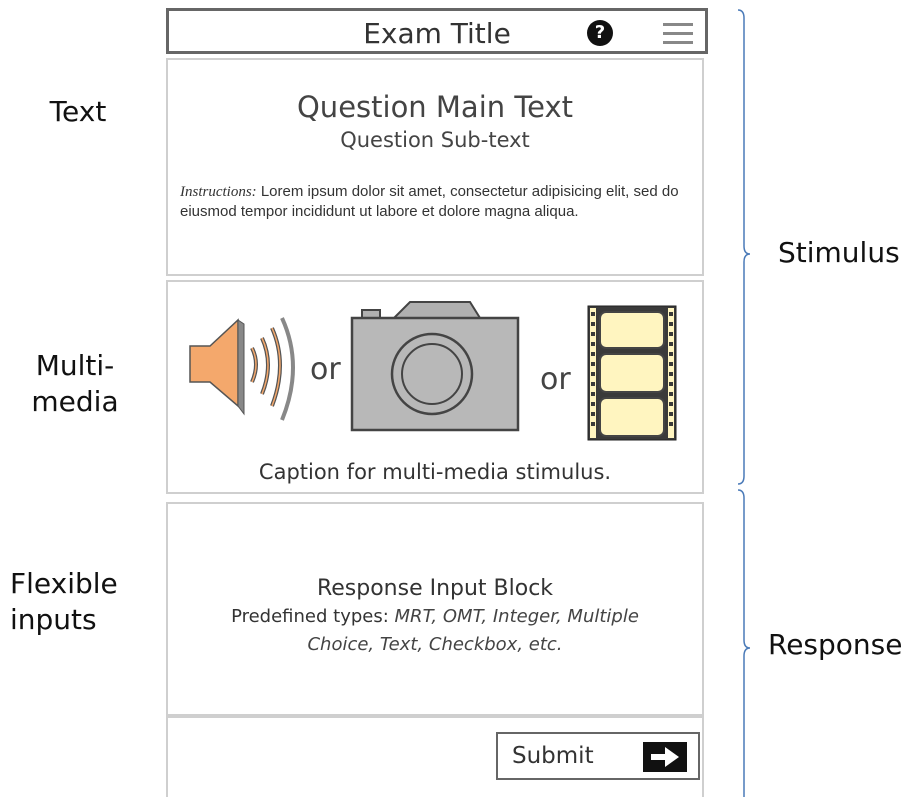 This screenshot has width=919, height=797. Describe the element at coordinates (435, 107) in the screenshot. I see `question-main-text: Question Main Text` at that location.